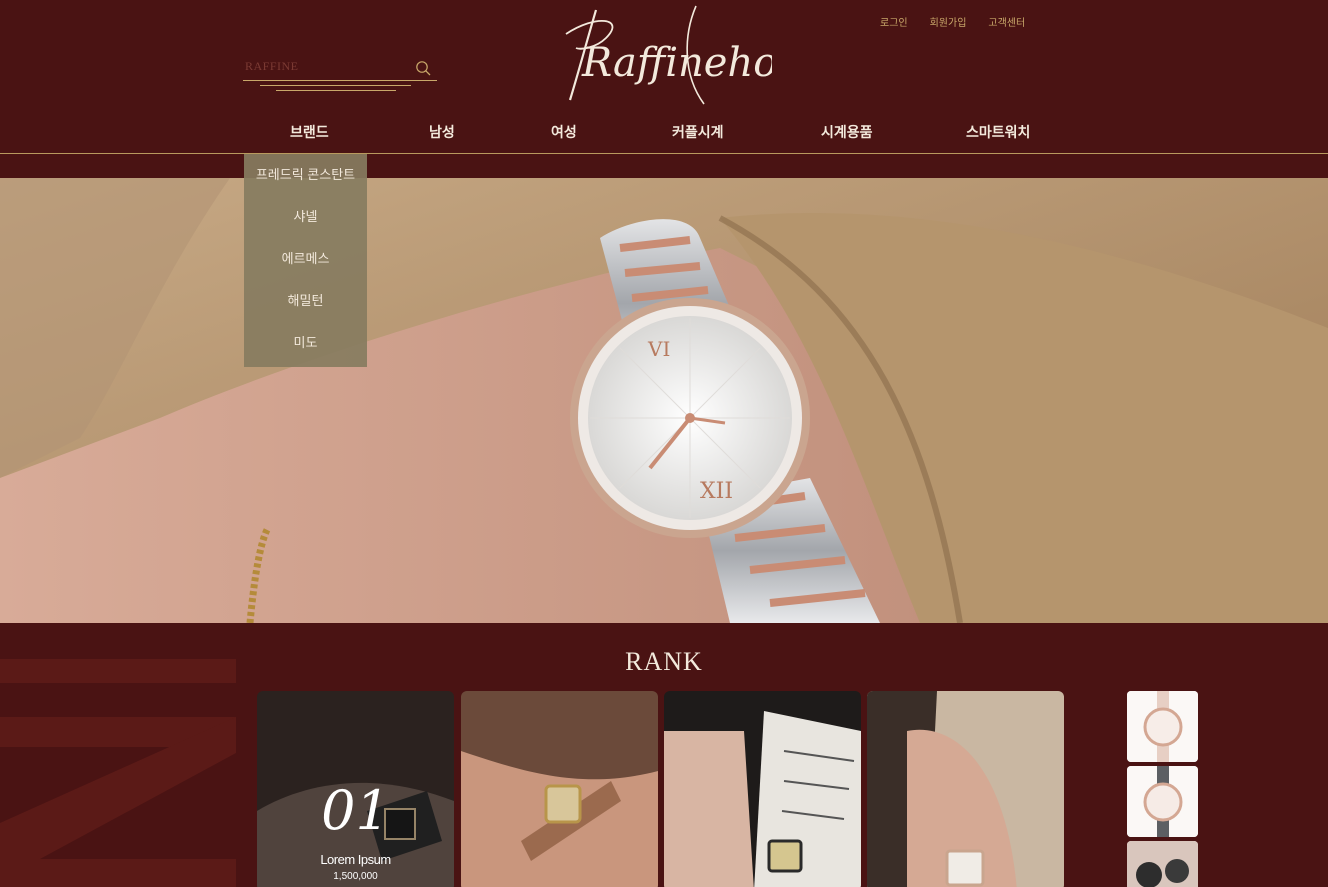 The width and height of the screenshot is (1328, 887). Describe the element at coordinates (998, 132) in the screenshot. I see `nav-item-smartwatch: 스마트워치` at that location.